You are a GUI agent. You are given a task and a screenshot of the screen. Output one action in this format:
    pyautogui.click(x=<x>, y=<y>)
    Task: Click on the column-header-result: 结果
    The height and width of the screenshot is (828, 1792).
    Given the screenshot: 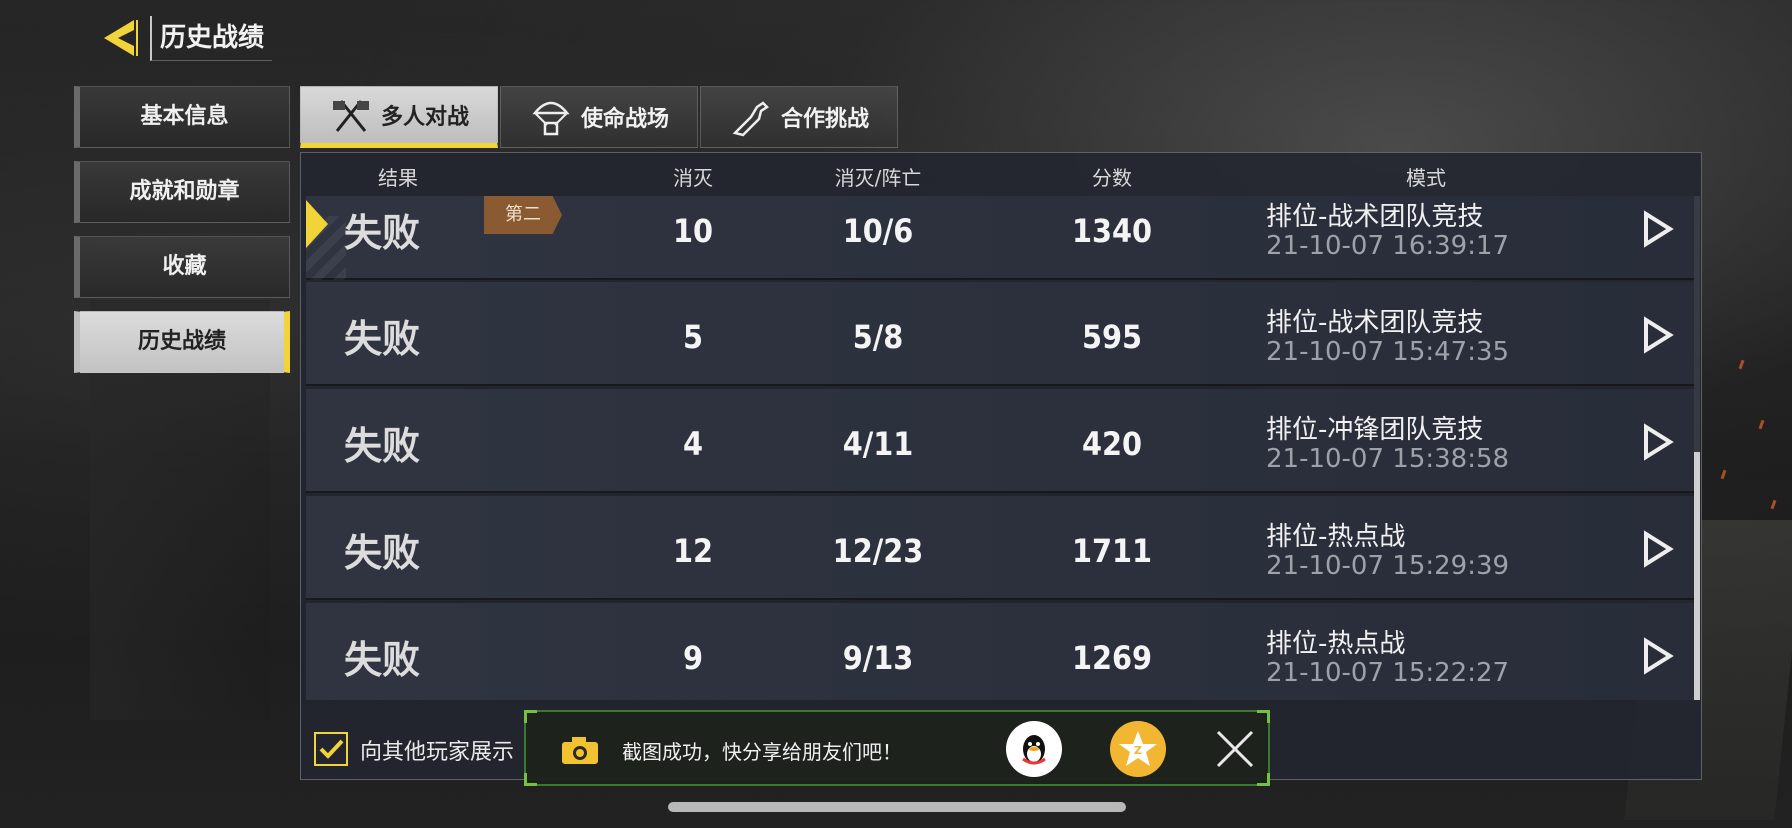 What is the action you would take?
    pyautogui.click(x=398, y=178)
    